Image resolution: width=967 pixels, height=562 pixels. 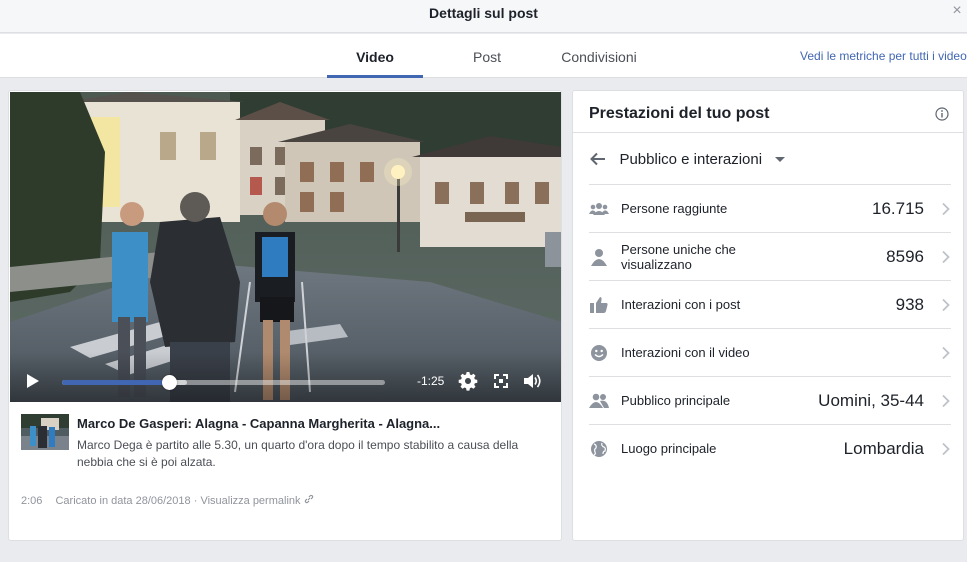 I want to click on remaining-time: -1:25, so click(x=431, y=381).